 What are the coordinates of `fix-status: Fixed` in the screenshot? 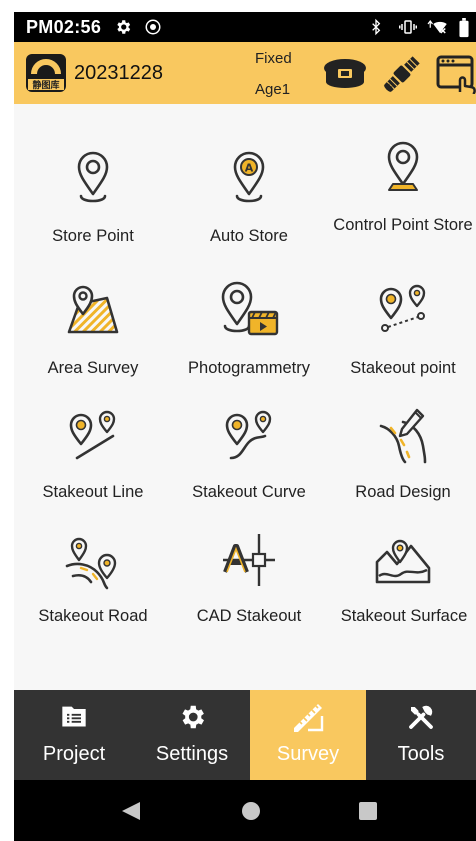 It's located at (273, 58).